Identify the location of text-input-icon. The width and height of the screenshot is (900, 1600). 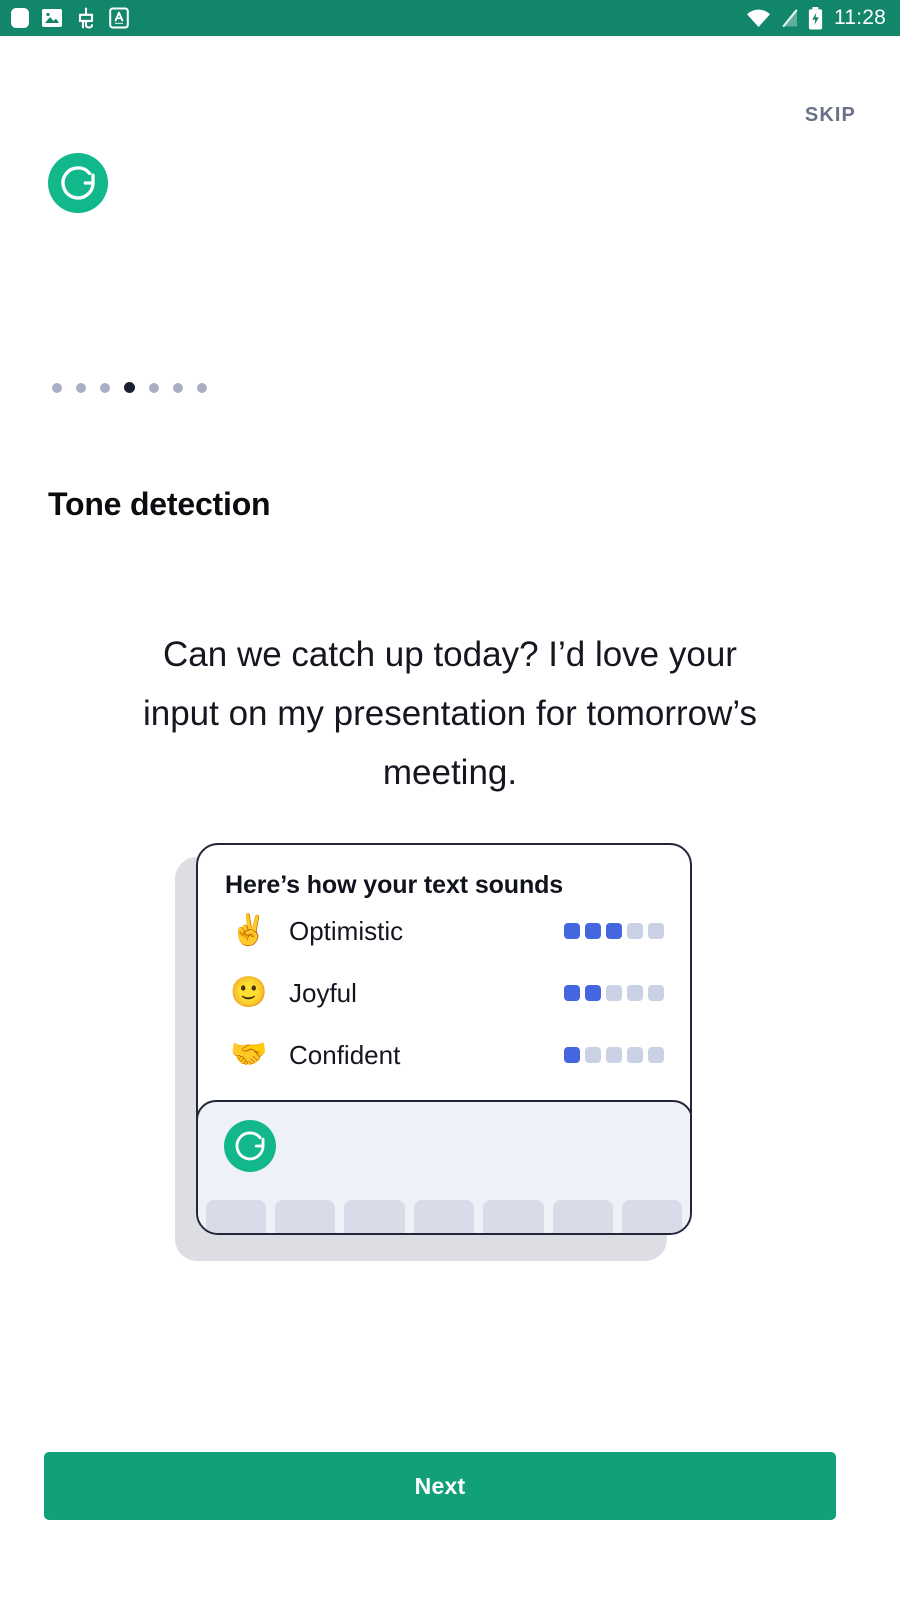
(119, 18).